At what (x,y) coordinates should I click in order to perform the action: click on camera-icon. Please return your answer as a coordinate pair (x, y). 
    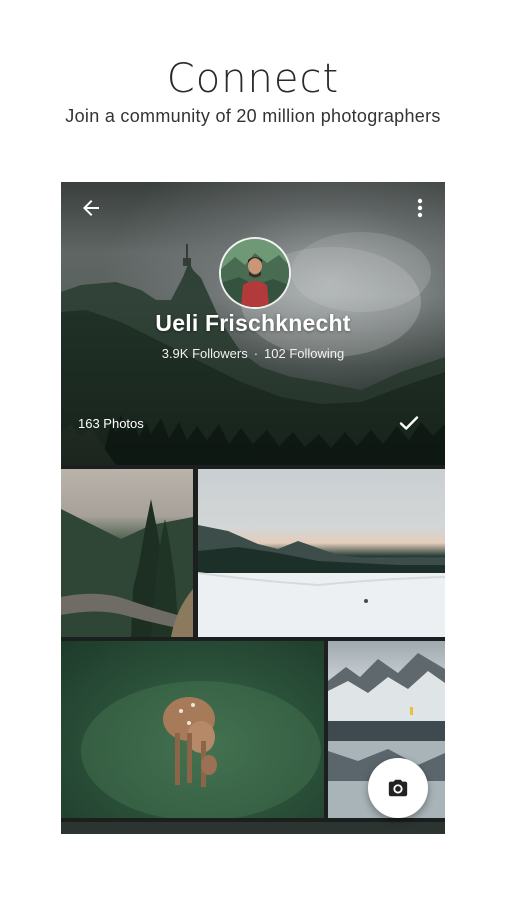
    Looking at the image, I should click on (398, 788).